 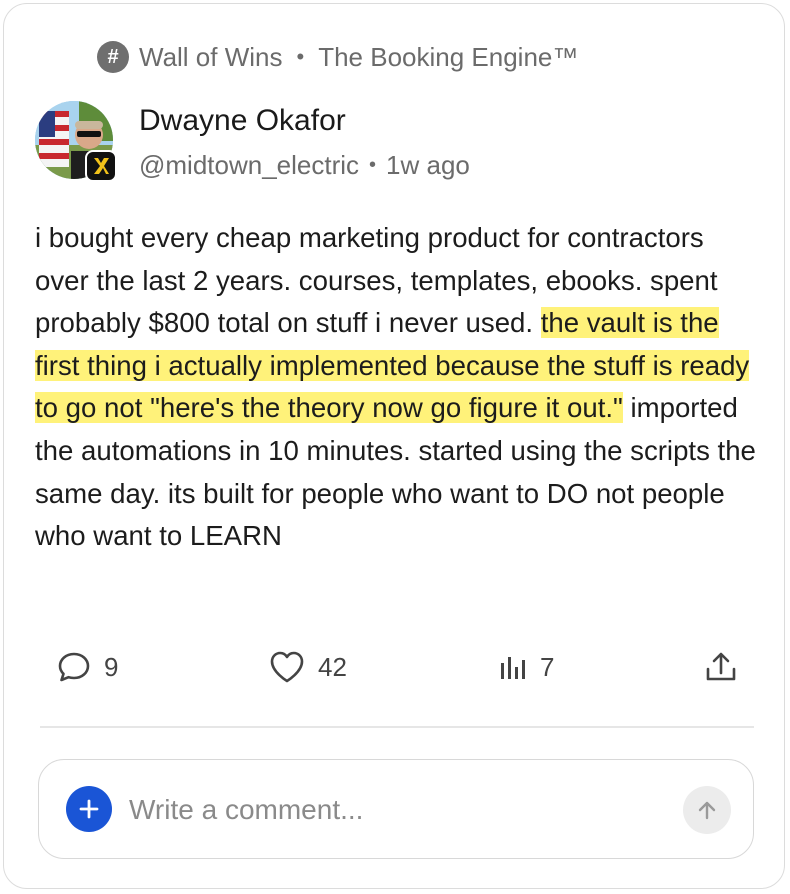 What do you see at coordinates (395, 671) in the screenshot?
I see `post-actions: 9 42 7` at bounding box center [395, 671].